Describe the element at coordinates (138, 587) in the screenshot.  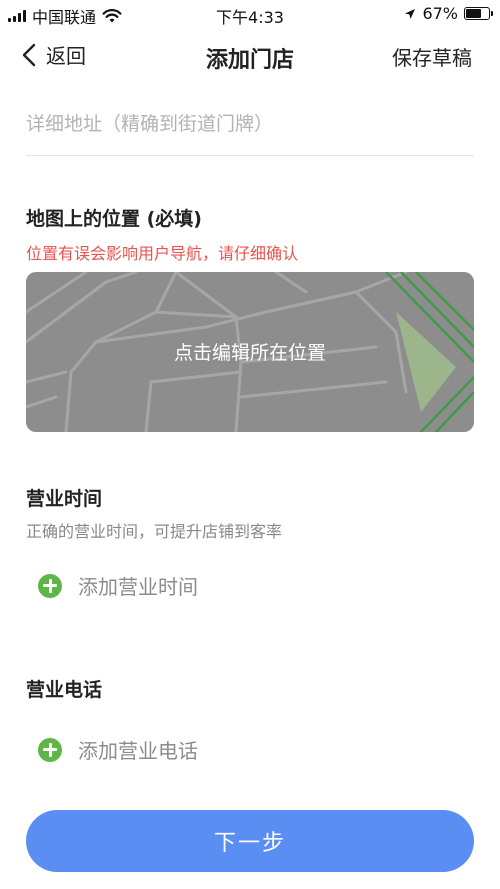
I see `add-hours-label: 添加营业时间` at that location.